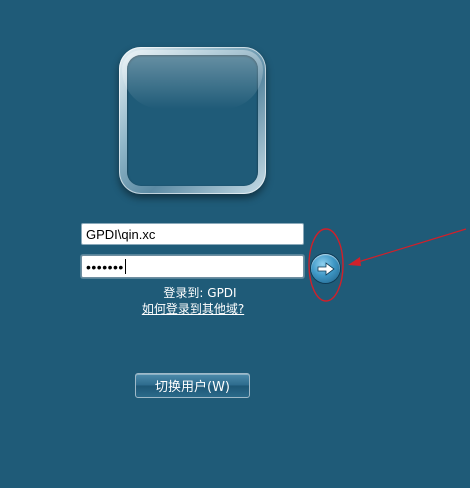 The width and height of the screenshot is (470, 488). Describe the element at coordinates (412, 245) in the screenshot. I see `annotation-arrow-line` at that location.